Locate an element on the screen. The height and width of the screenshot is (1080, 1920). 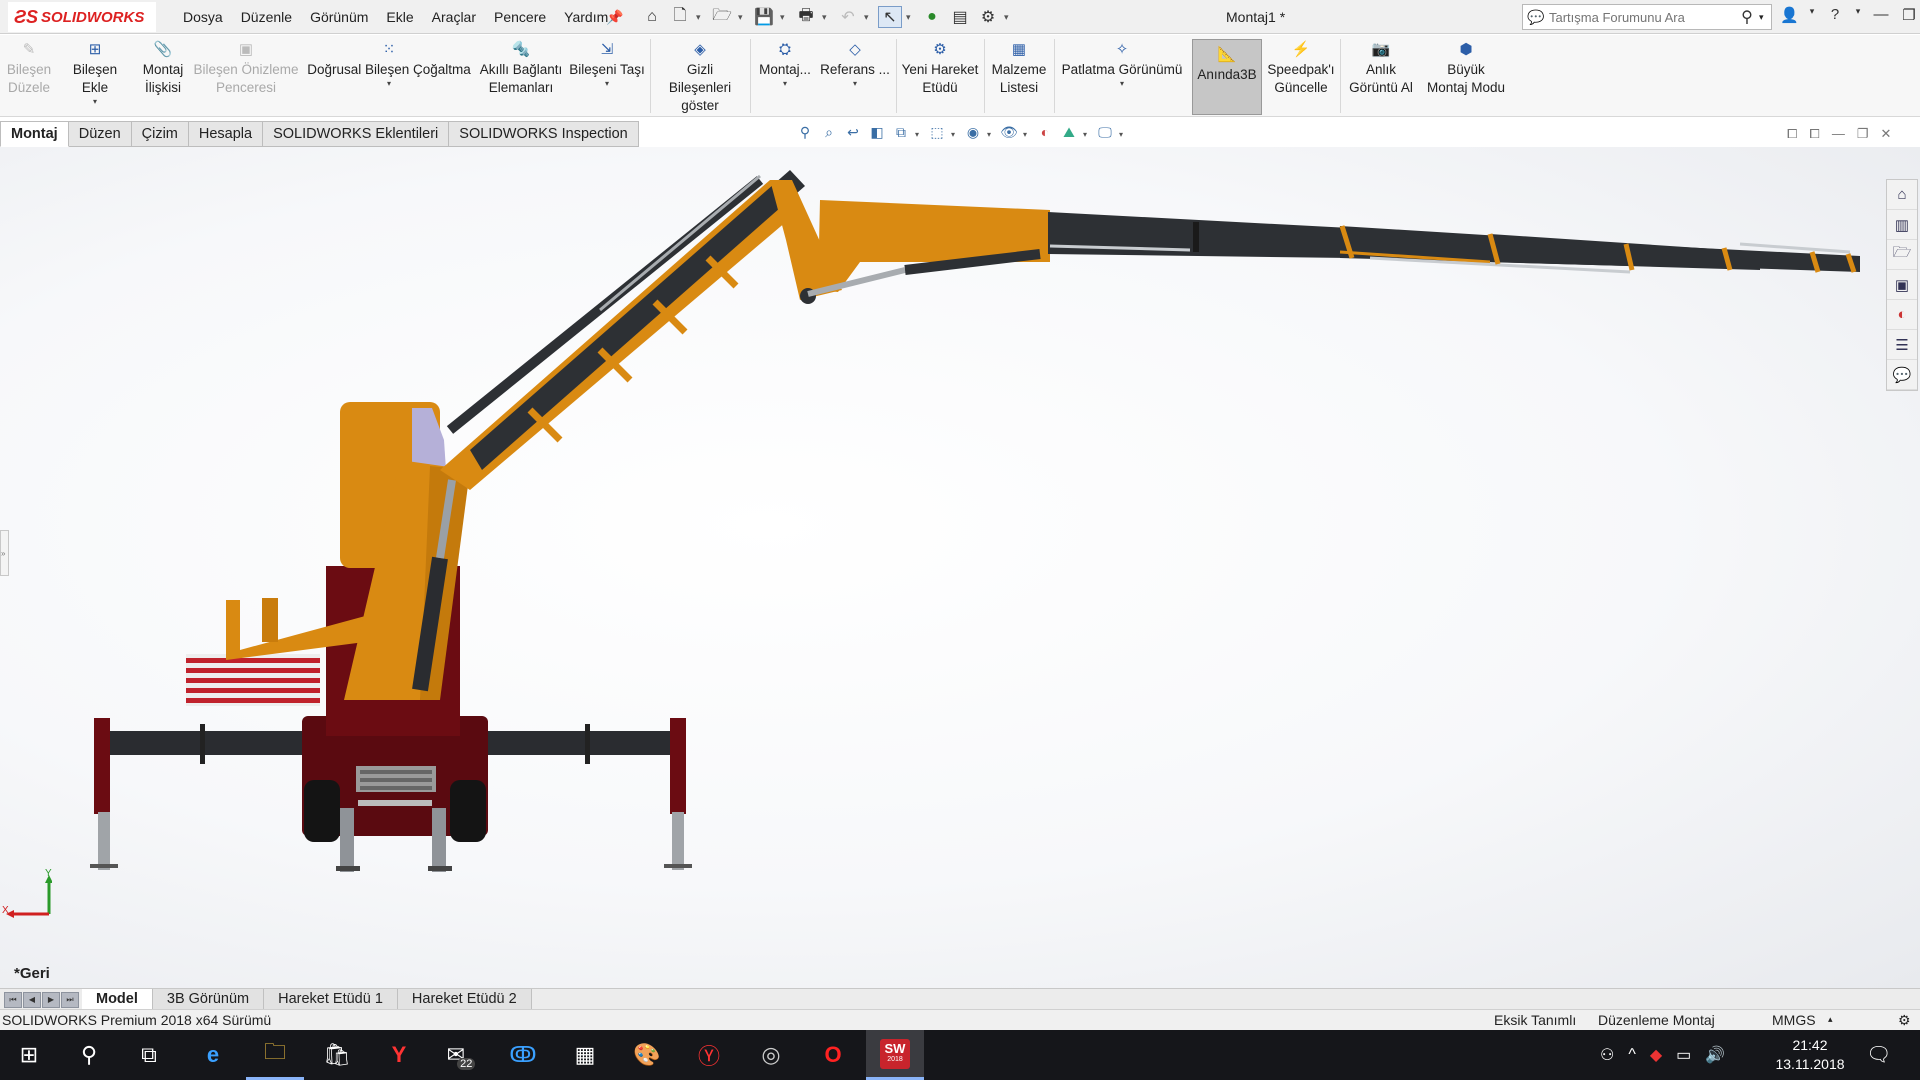
display-style-icon: ◉ is located at coordinates (973, 134).